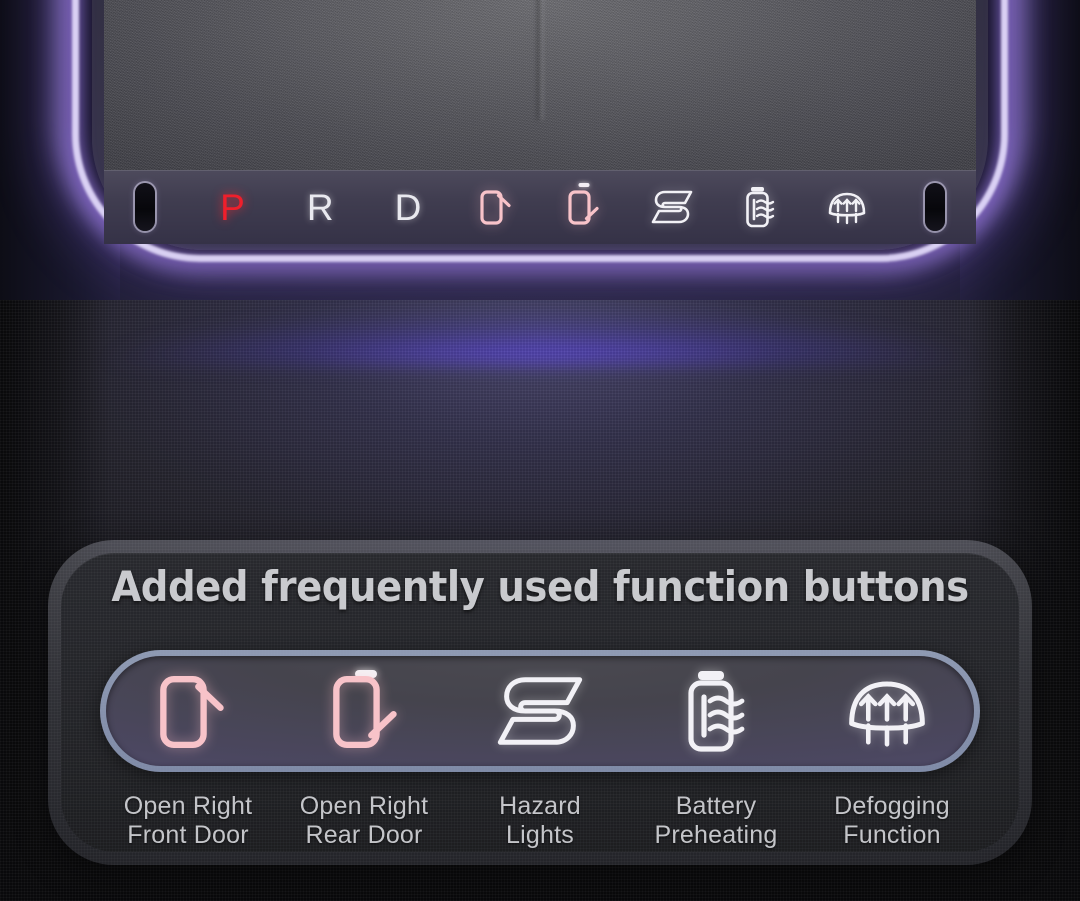 Image resolution: width=1080 pixels, height=901 pixels. I want to click on button-battery-preheating, so click(714, 711).